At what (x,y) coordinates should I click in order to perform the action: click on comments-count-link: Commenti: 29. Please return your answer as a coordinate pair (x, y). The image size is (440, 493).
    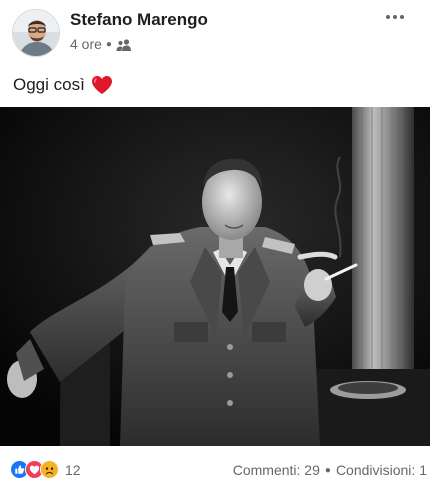
    Looking at the image, I should click on (276, 470).